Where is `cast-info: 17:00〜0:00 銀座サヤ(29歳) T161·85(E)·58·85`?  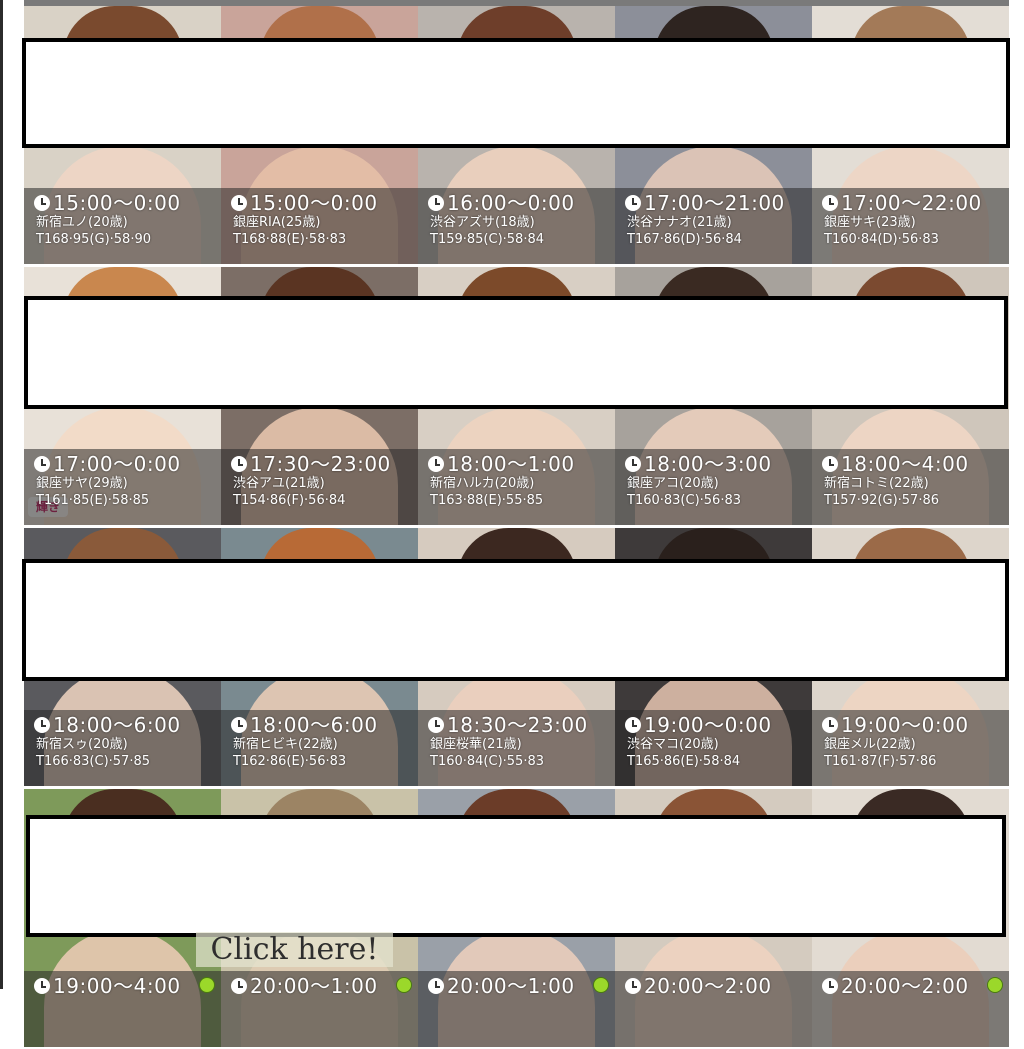 cast-info: 17:00〜0:00 銀座サヤ(29歳) T161·85(E)·58·85 is located at coordinates (122, 487).